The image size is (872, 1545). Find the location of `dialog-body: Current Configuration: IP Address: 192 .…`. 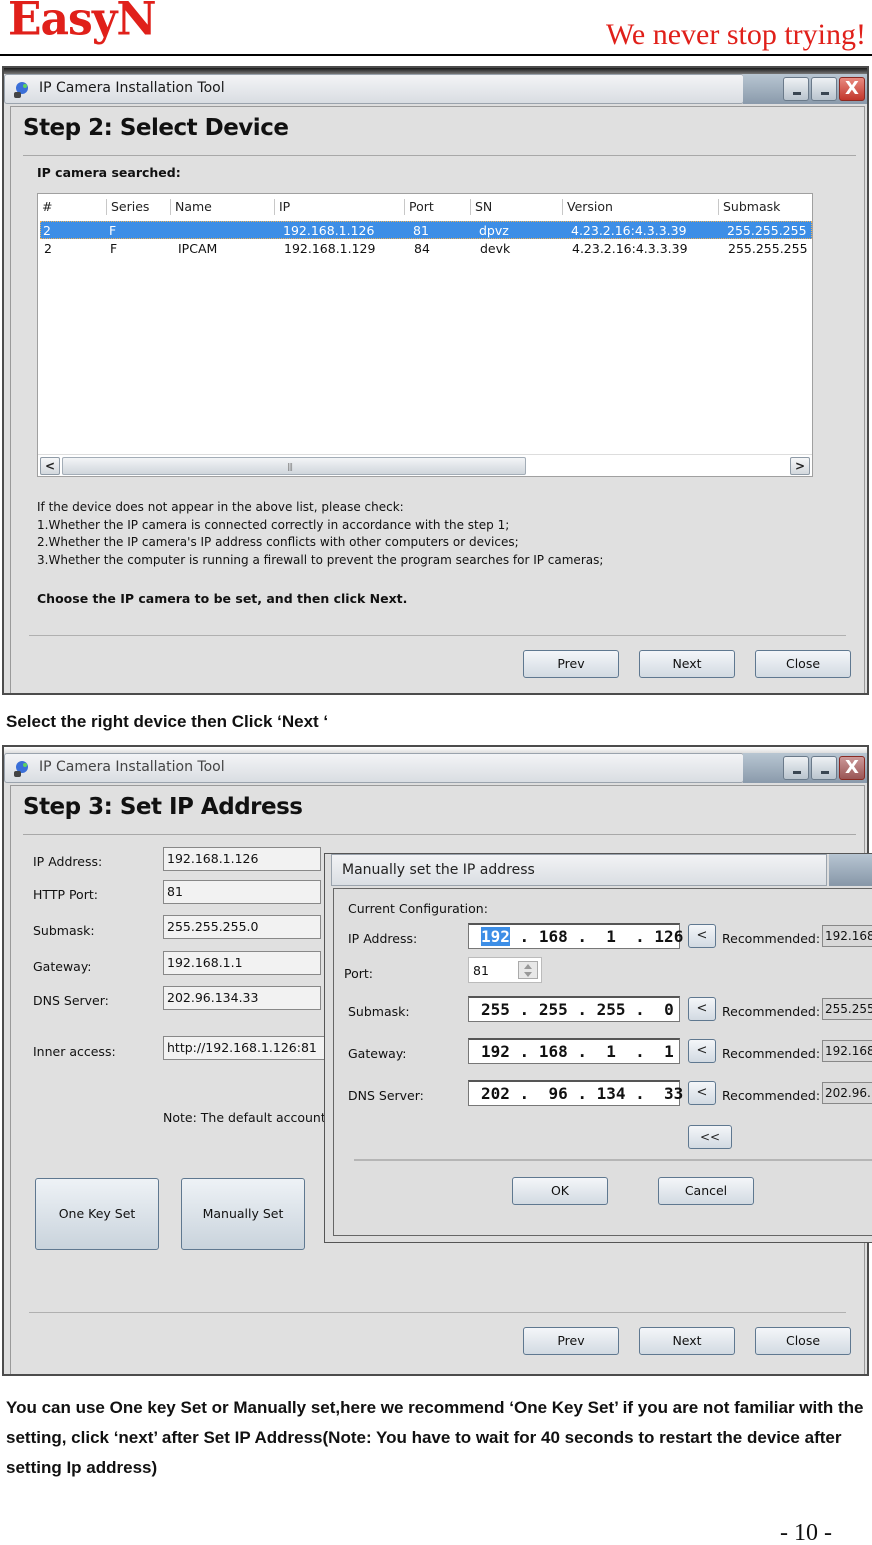

dialog-body: Current Configuration: IP Address: 192 .… is located at coordinates (602, 1062).